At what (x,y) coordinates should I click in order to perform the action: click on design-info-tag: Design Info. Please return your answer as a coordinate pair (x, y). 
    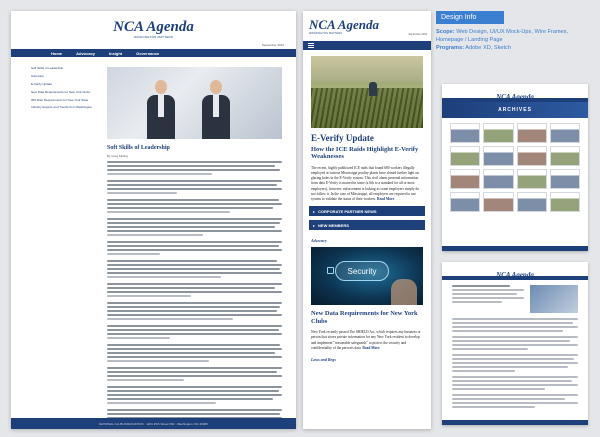
    Looking at the image, I should click on (470, 17).